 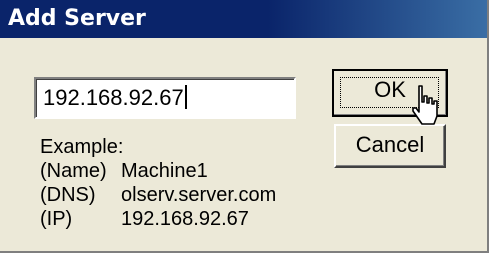 What do you see at coordinates (185, 97) in the screenshot?
I see `text-caret` at bounding box center [185, 97].